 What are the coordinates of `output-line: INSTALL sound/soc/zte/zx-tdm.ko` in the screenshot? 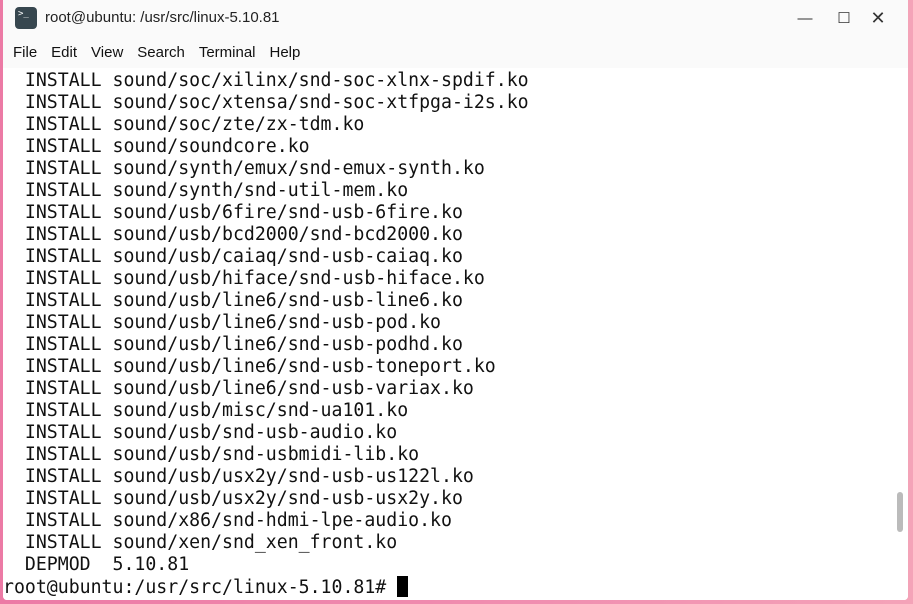 It's located at (184, 124).